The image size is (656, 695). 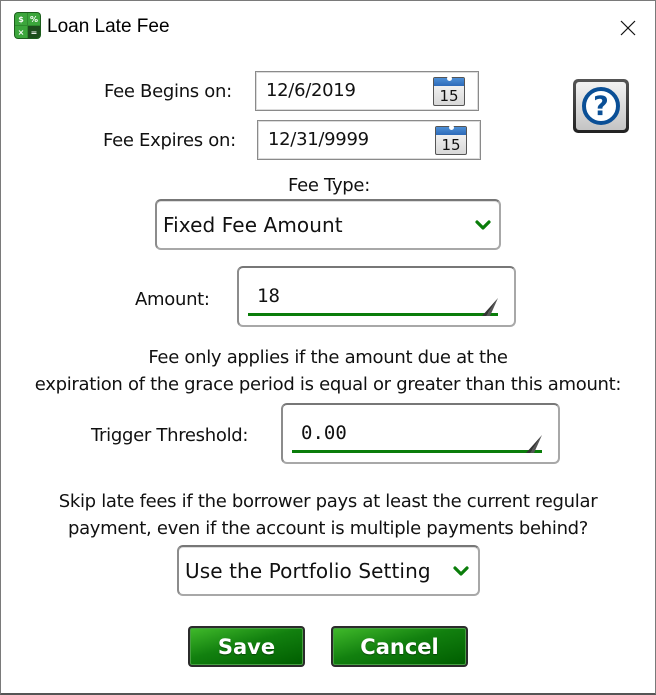 I want to click on calculator-icon: $ % × =, so click(x=27, y=25).